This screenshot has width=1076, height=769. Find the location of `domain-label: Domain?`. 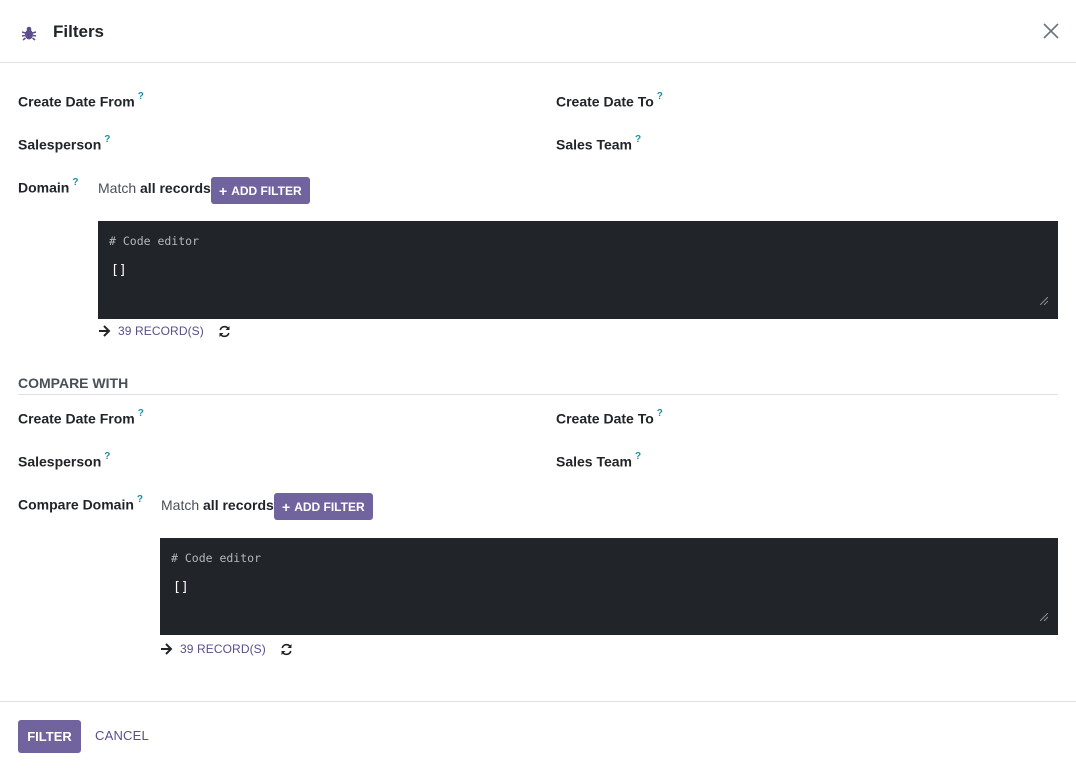

domain-label: Domain? is located at coordinates (48, 186).